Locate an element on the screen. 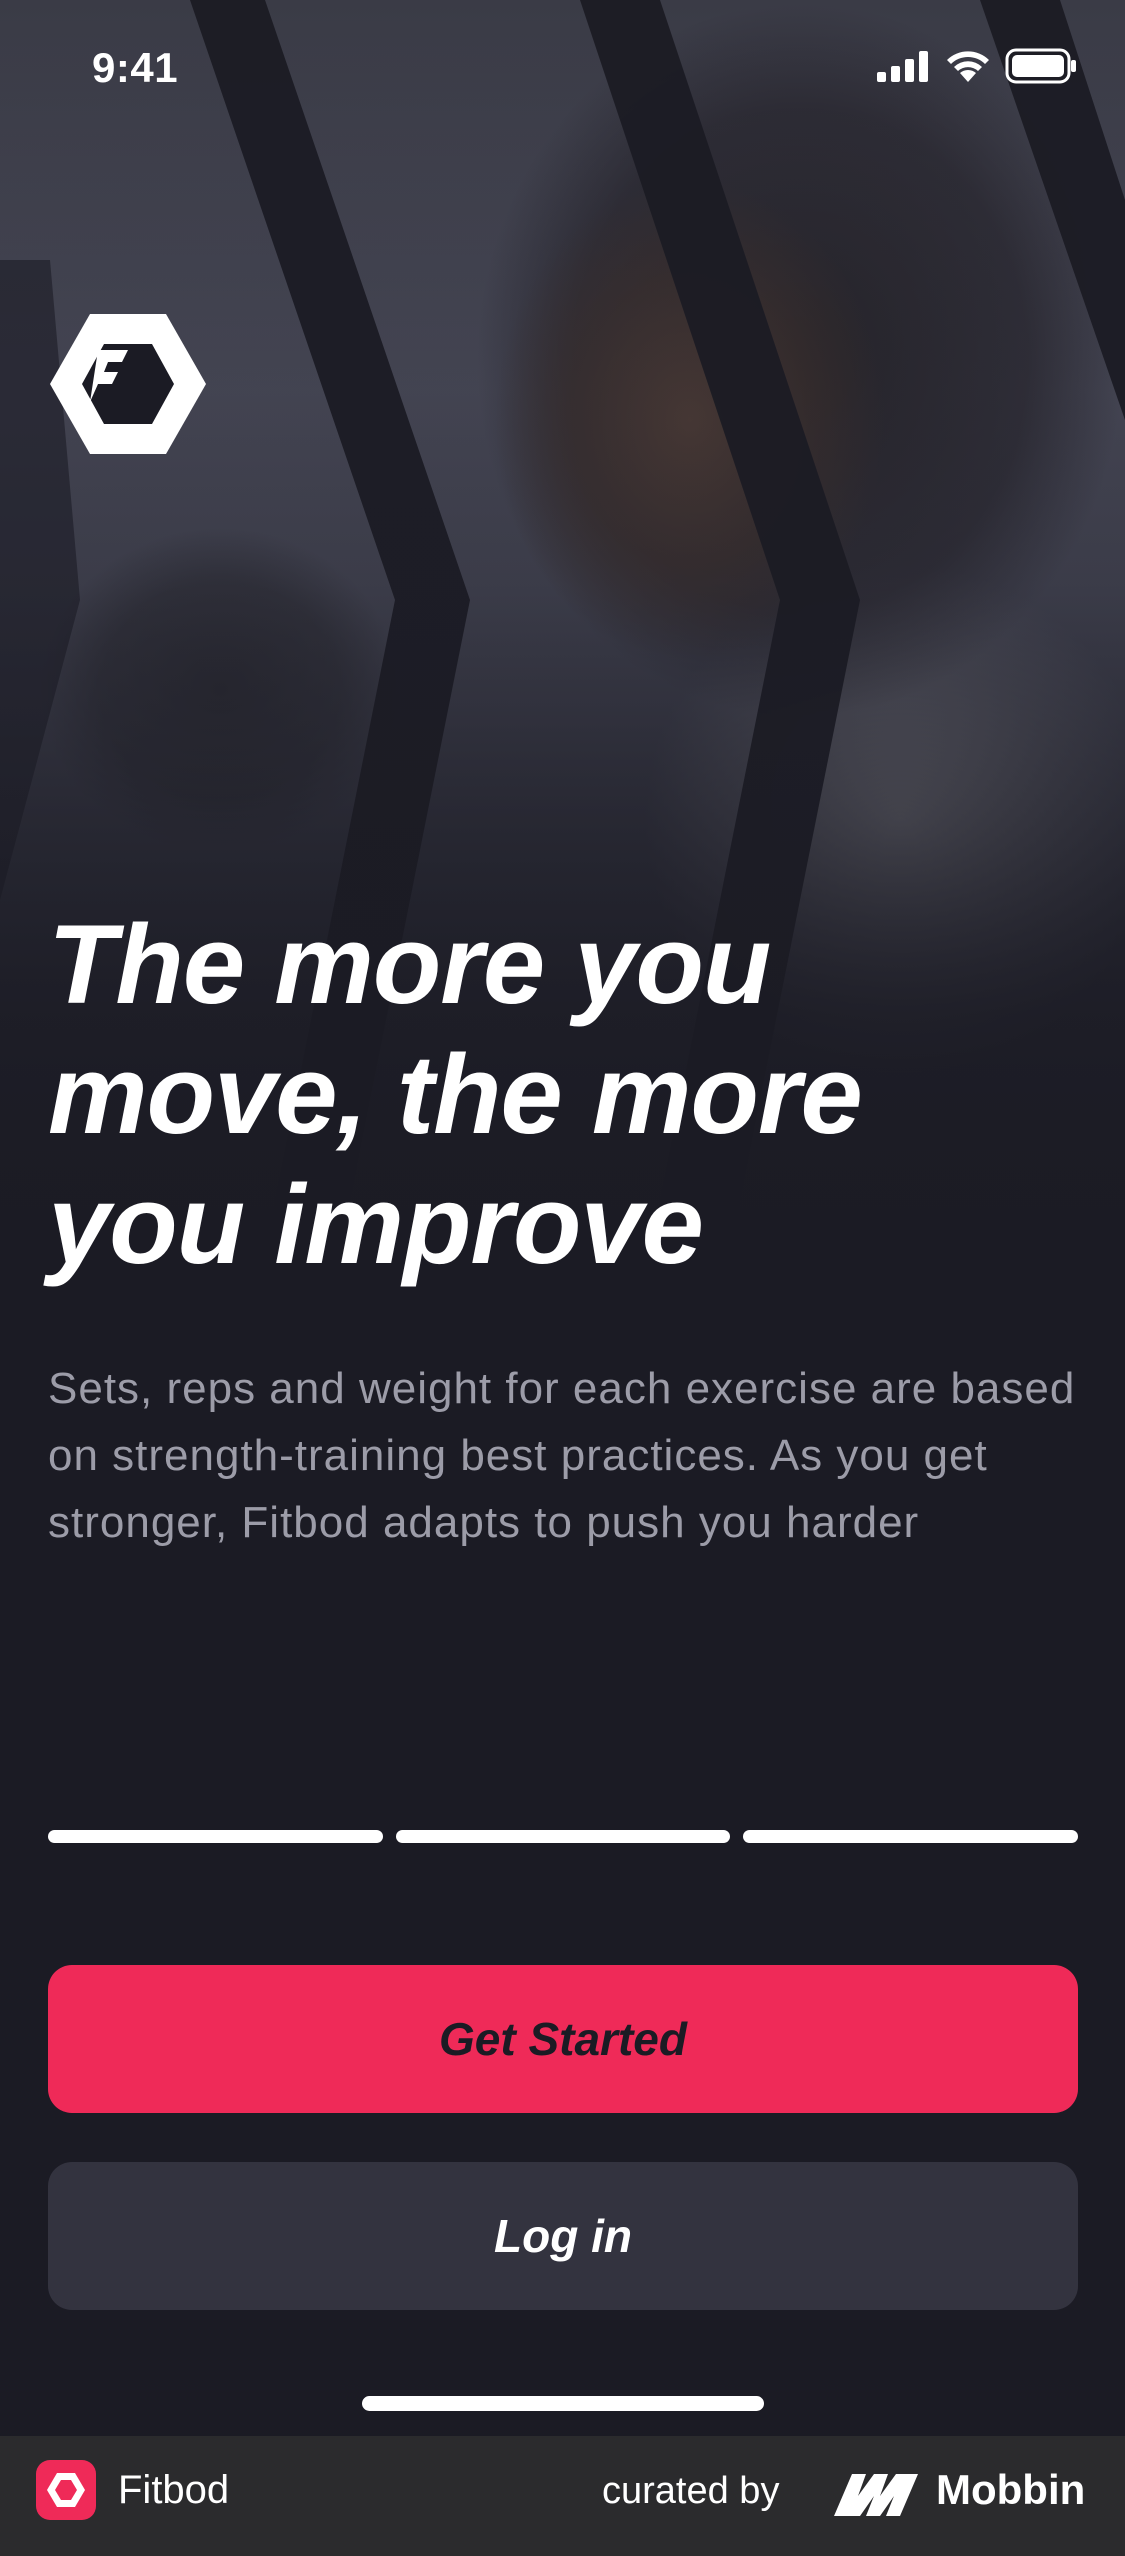 The height and width of the screenshot is (2556, 1125). page-progress-indicator is located at coordinates (563, 1836).